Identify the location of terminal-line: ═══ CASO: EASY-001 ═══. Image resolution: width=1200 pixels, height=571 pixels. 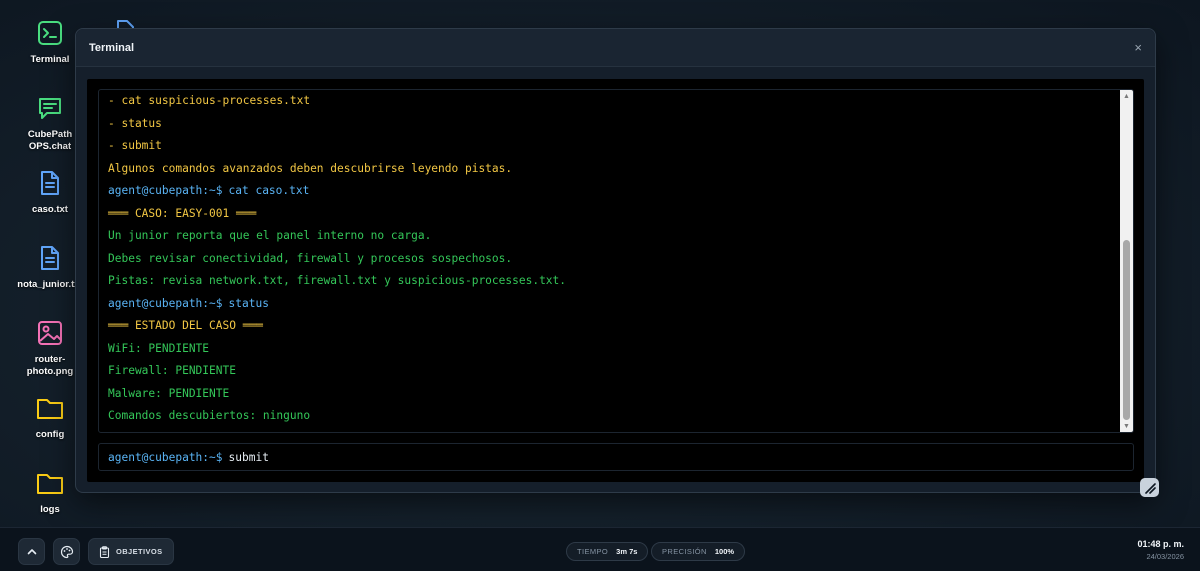
(182, 213).